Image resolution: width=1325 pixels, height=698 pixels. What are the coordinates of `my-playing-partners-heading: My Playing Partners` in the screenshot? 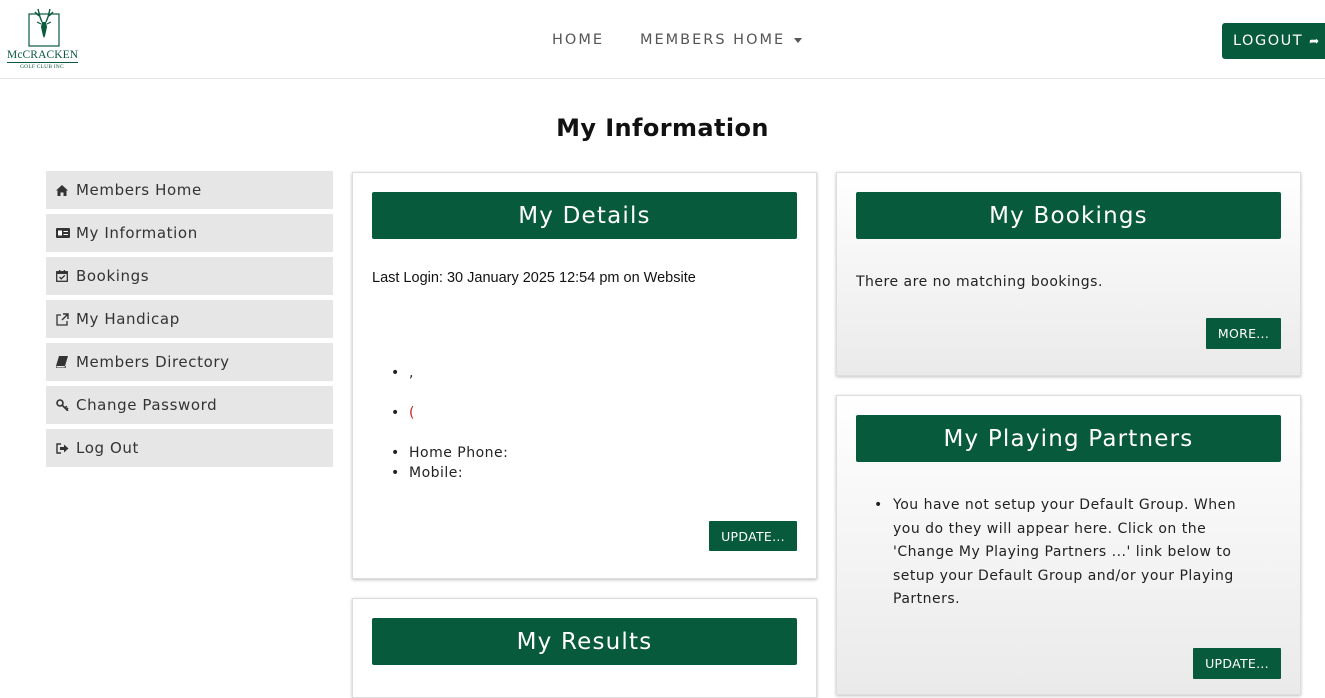 It's located at (1068, 438).